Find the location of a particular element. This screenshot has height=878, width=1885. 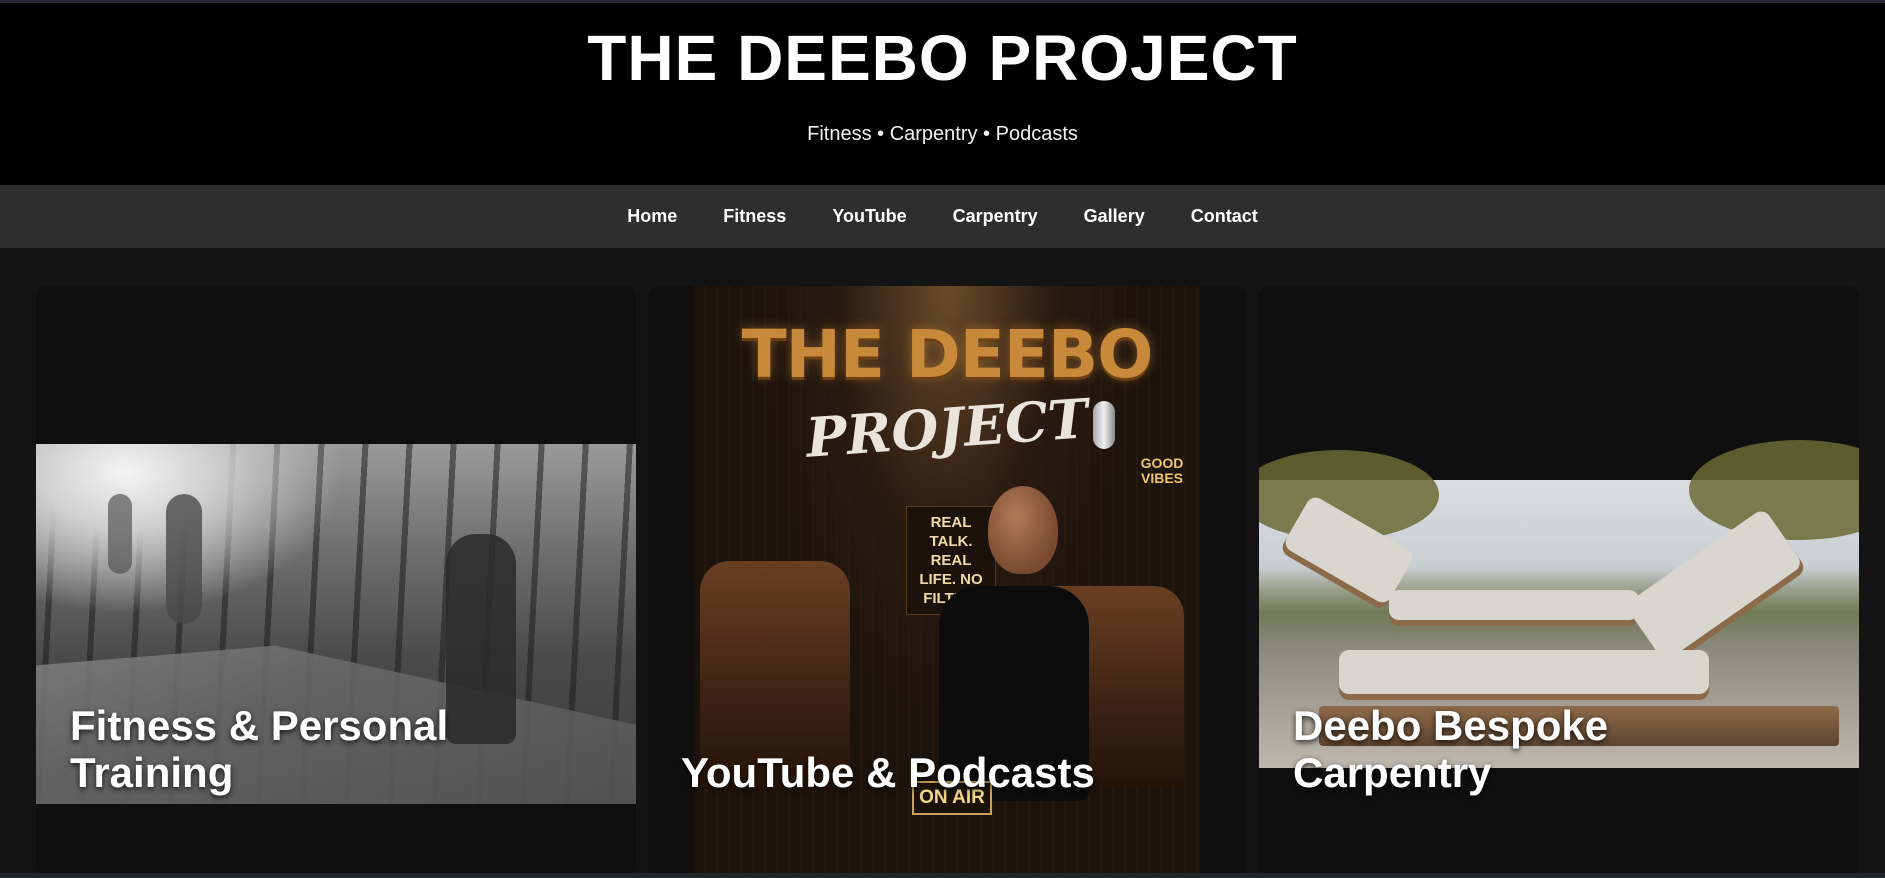

poster-vibes-sign: GOOD VIBES is located at coordinates (1162, 470).